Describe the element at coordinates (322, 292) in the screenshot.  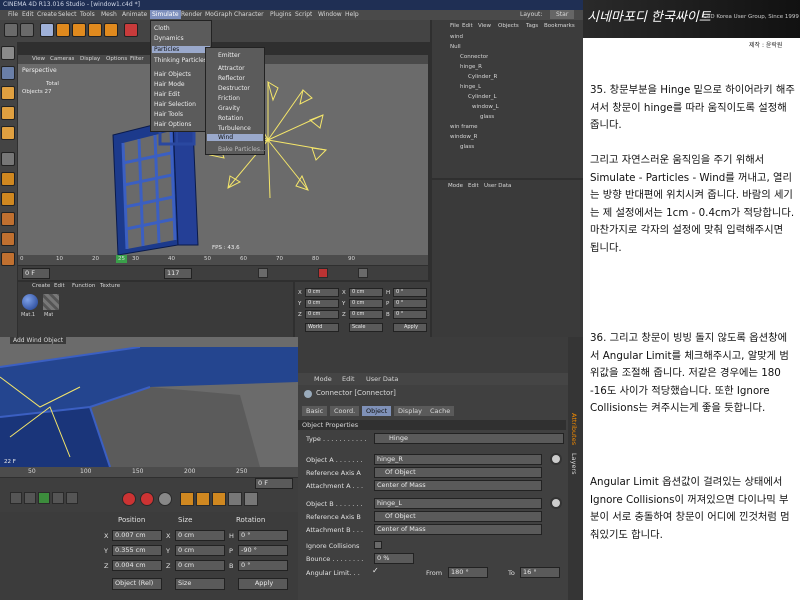
I see `cs-pos-x: 0 cm` at that location.